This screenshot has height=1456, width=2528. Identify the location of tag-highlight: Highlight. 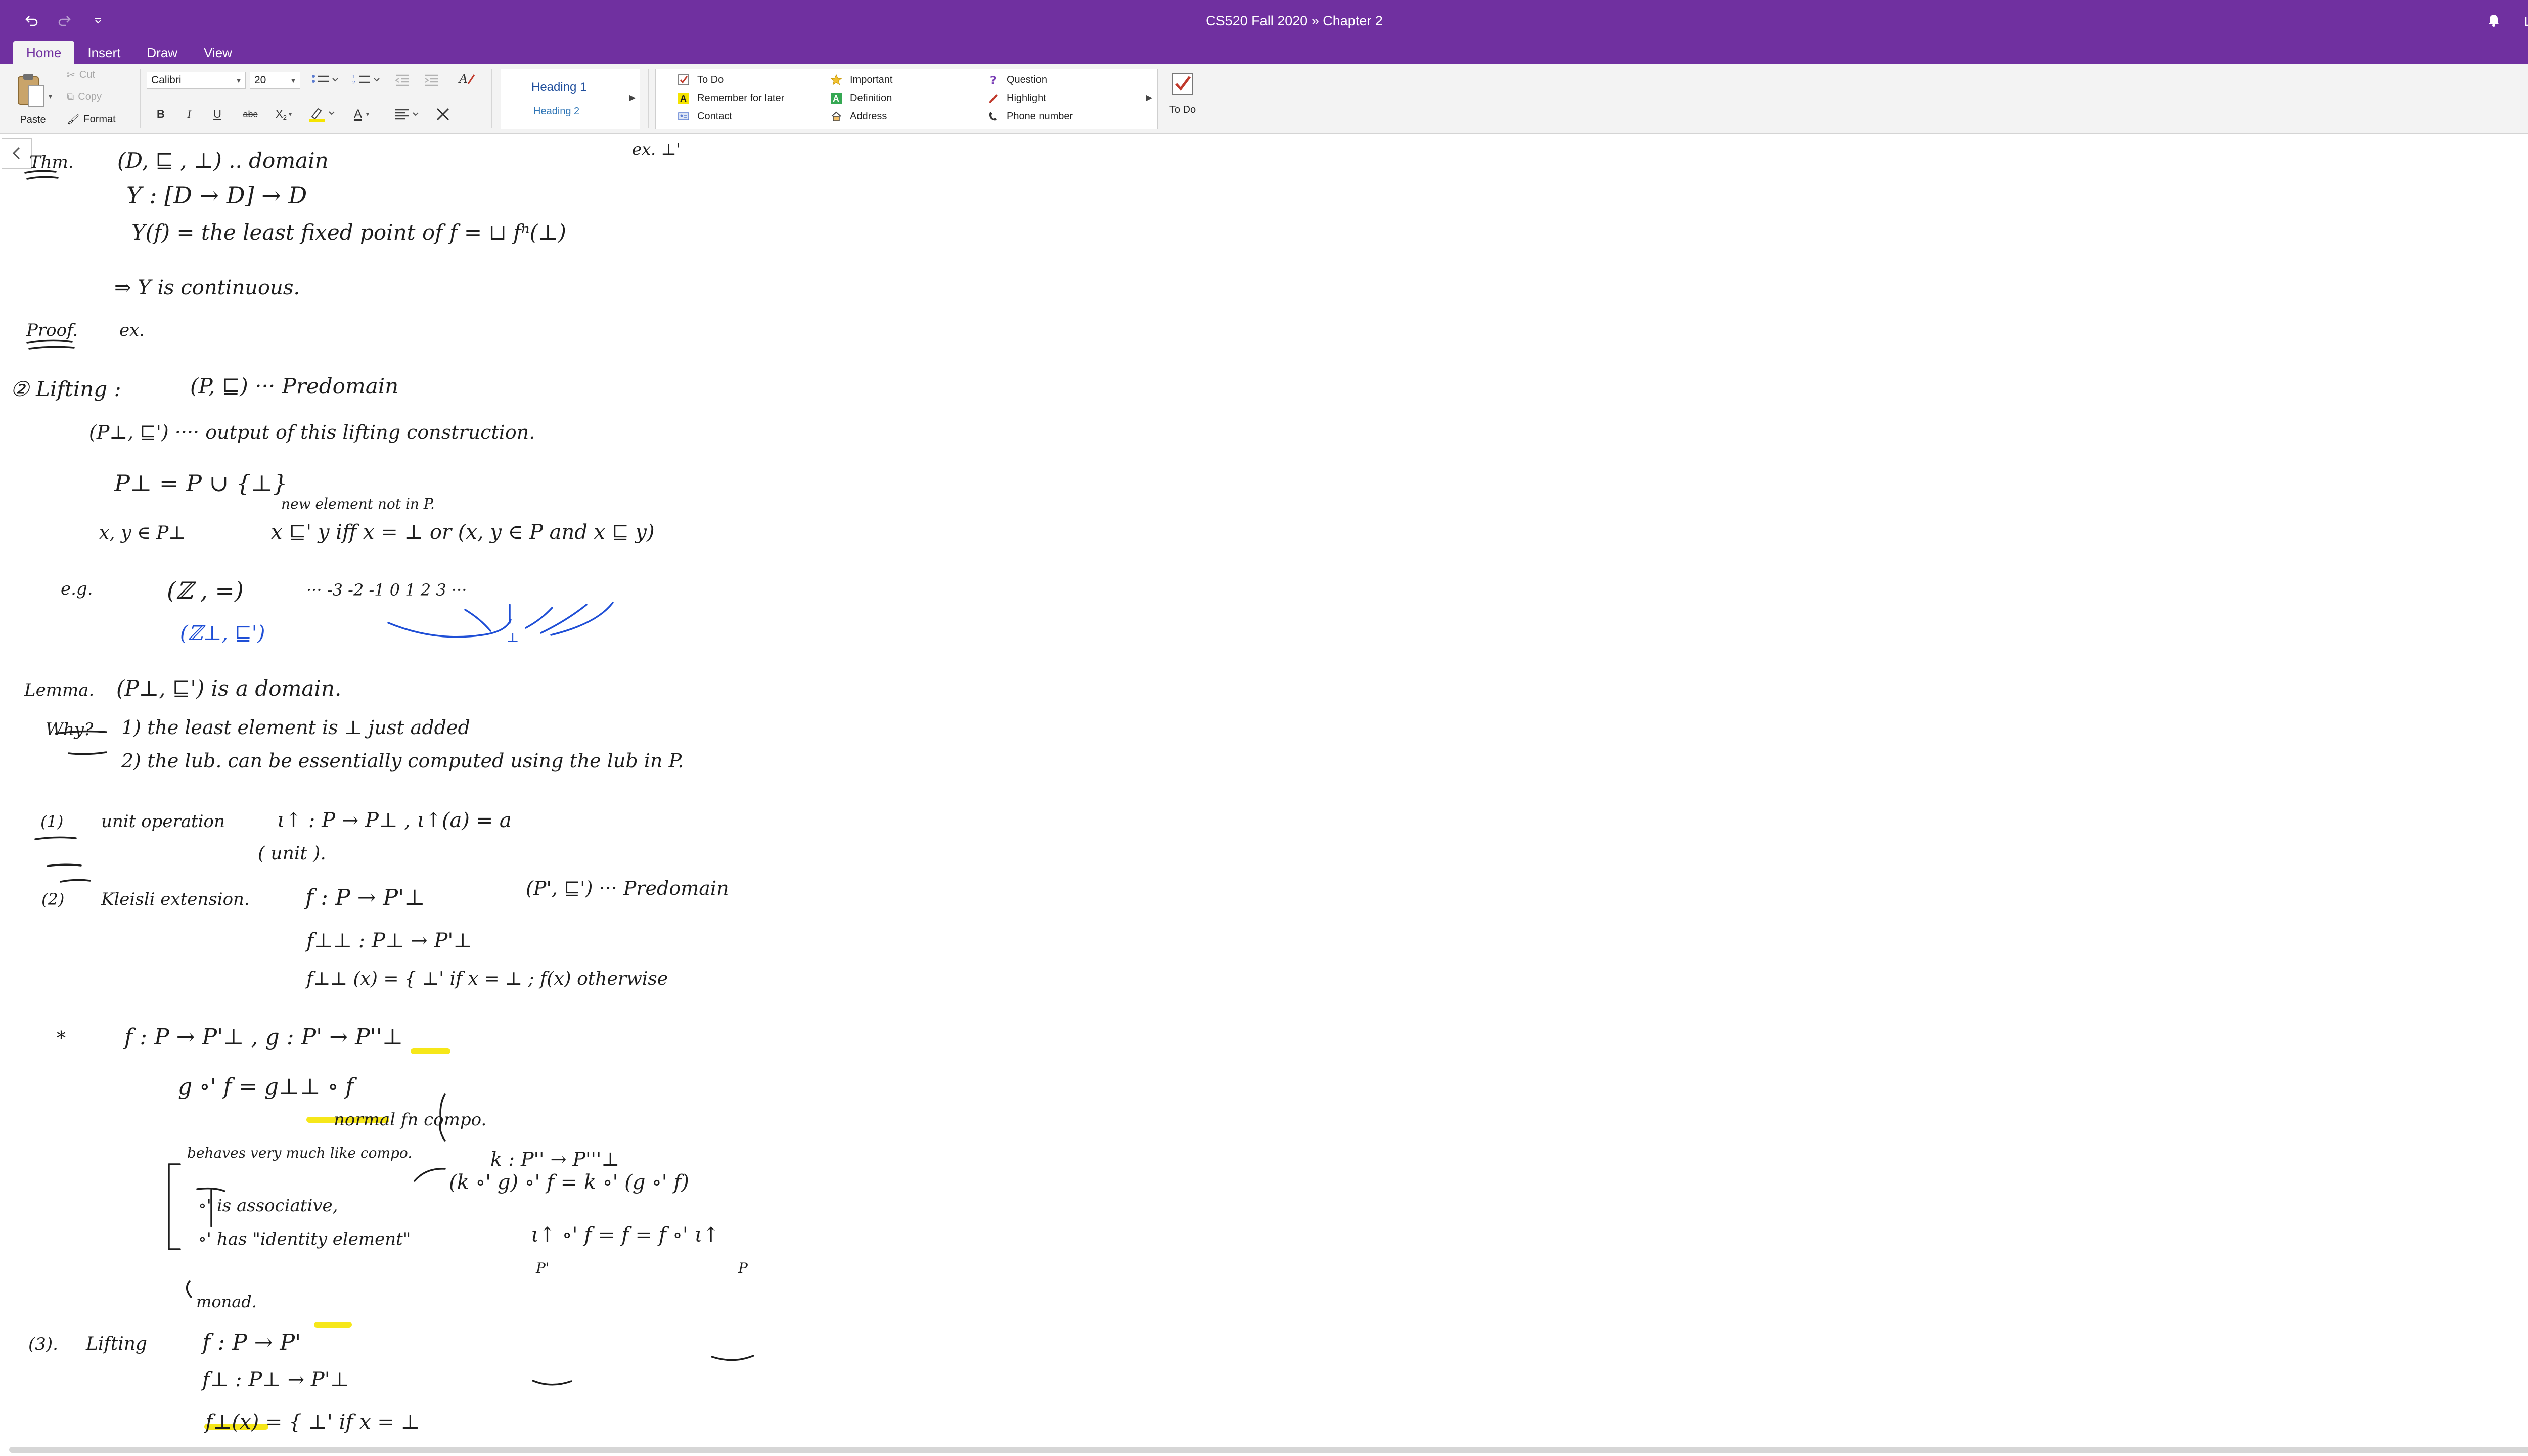
(1016, 98).